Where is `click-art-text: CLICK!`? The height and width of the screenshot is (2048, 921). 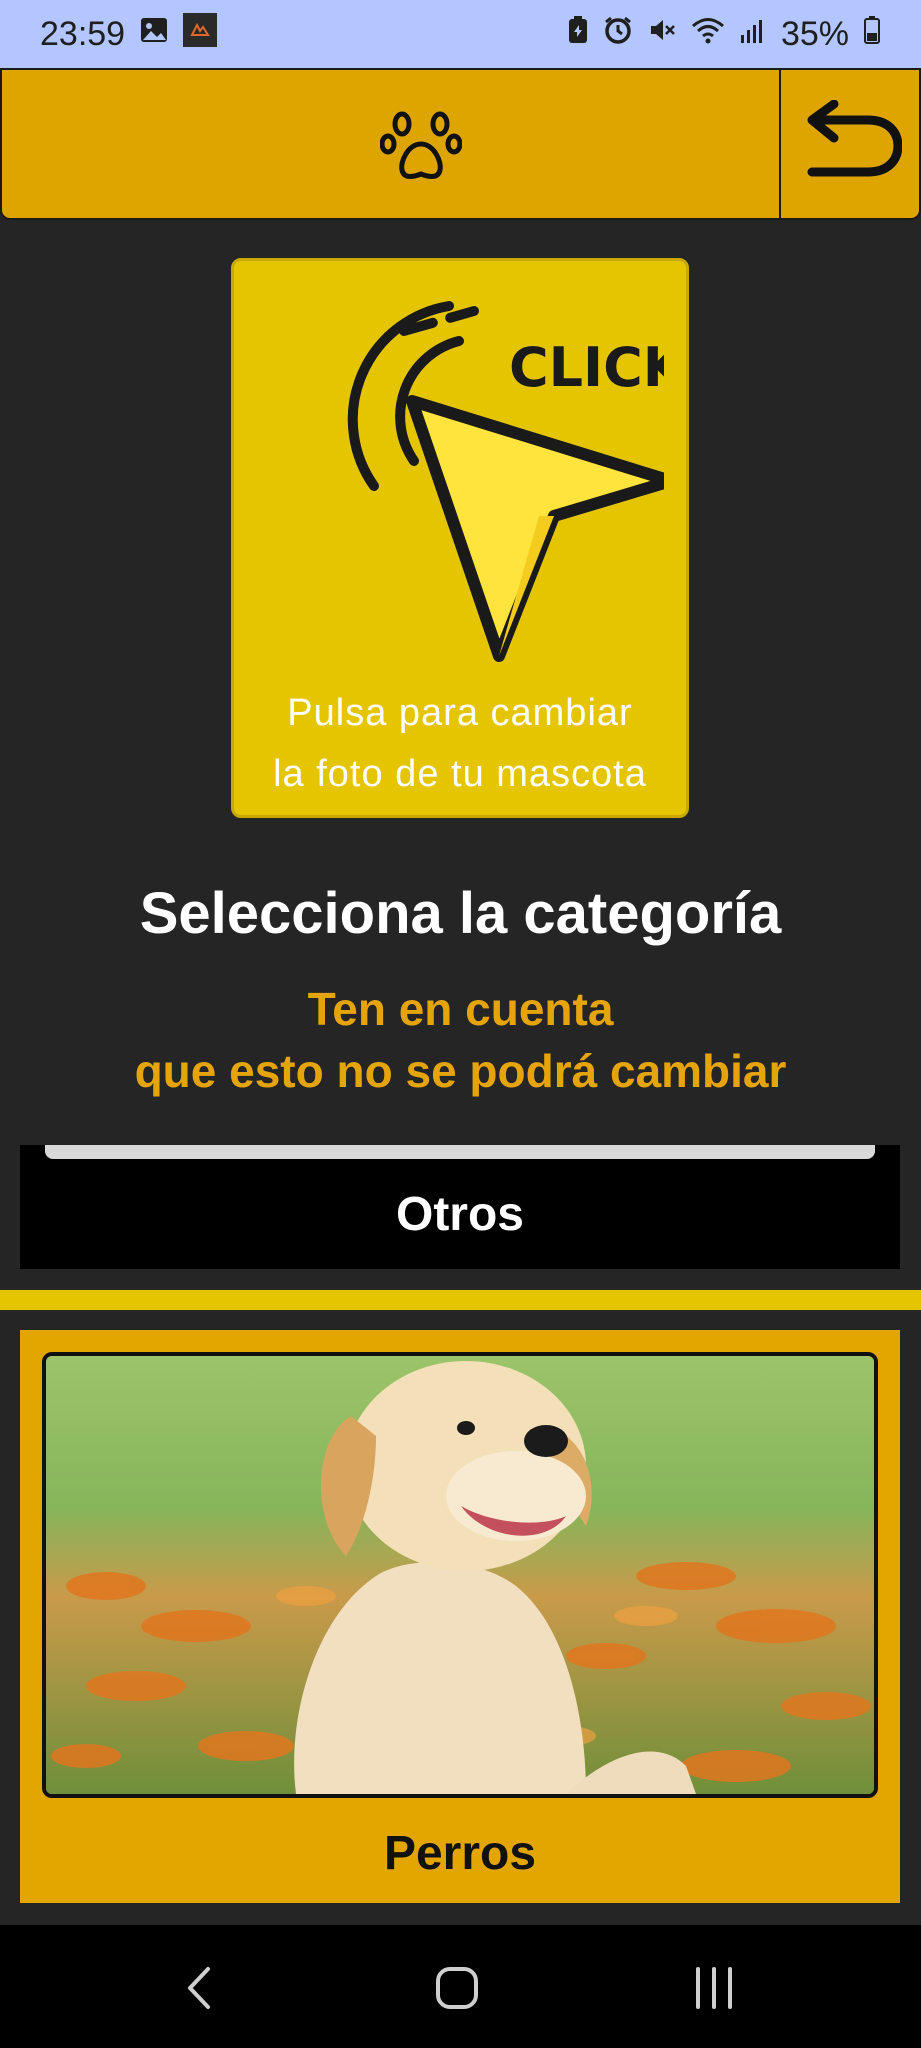
click-art-text: CLICK! is located at coordinates (586, 367).